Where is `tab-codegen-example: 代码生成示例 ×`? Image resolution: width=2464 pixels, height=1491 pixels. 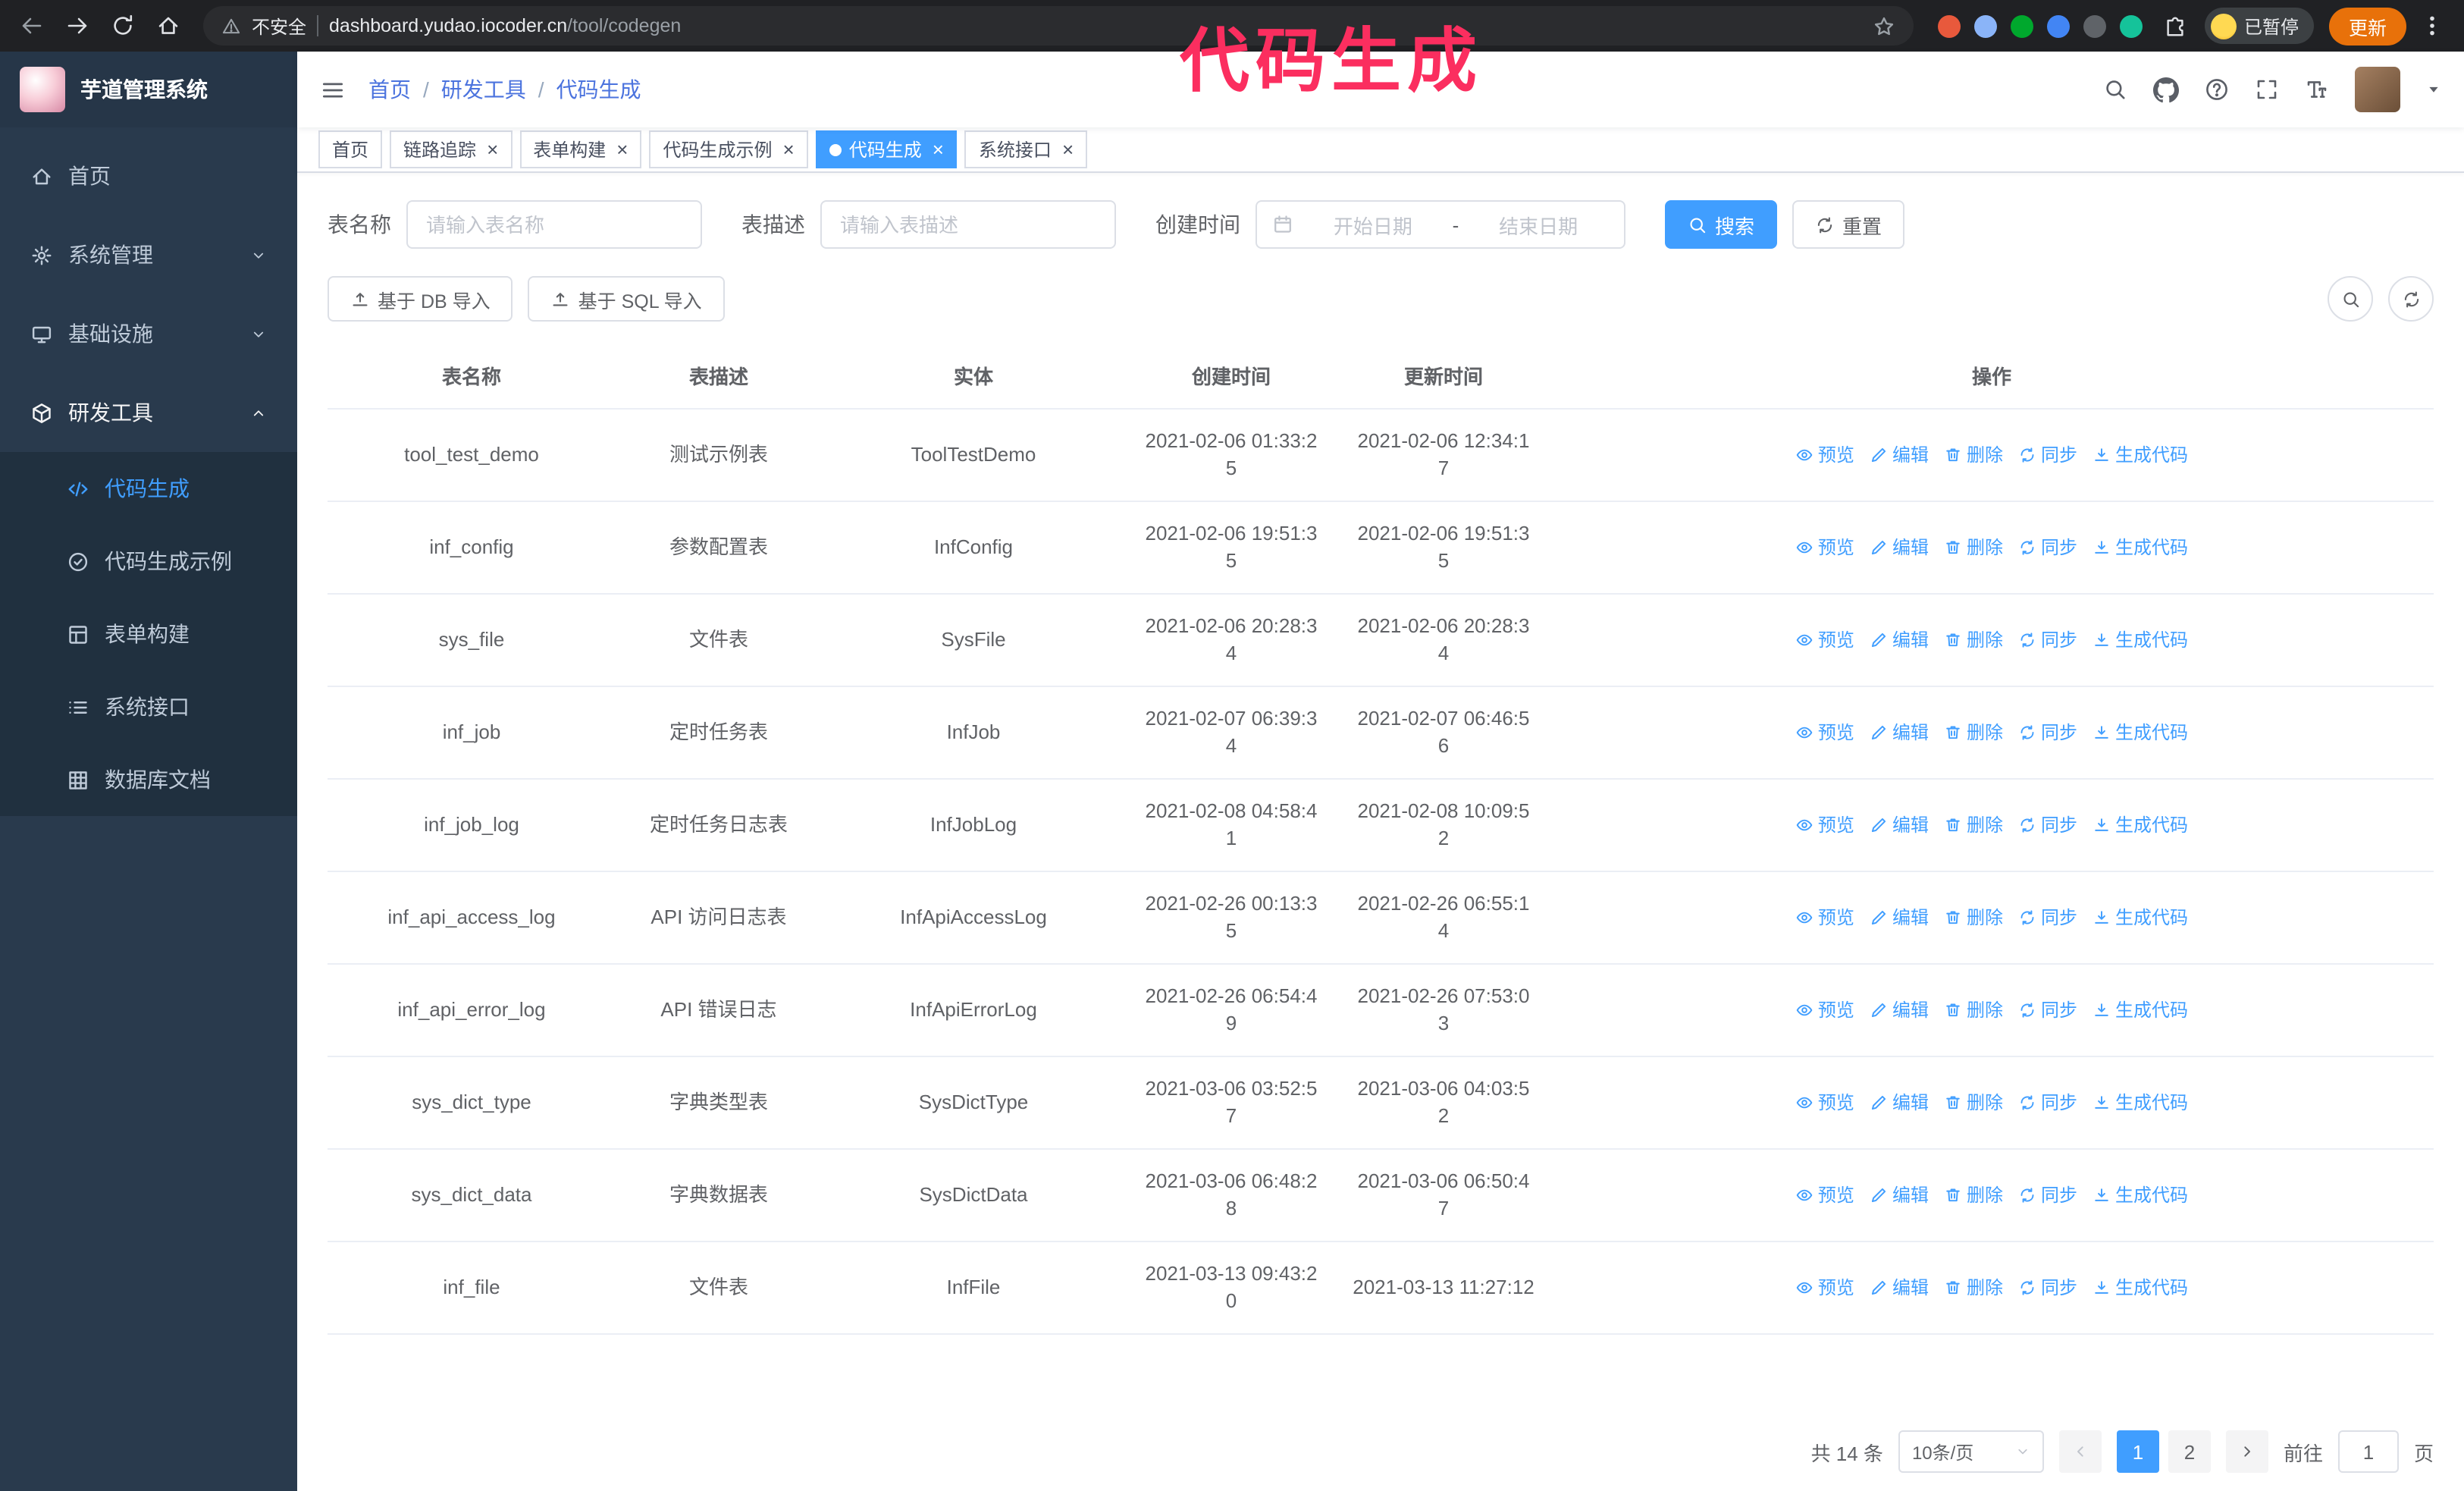
tab-codegen-example: 代码生成示例 × is located at coordinates (729, 149).